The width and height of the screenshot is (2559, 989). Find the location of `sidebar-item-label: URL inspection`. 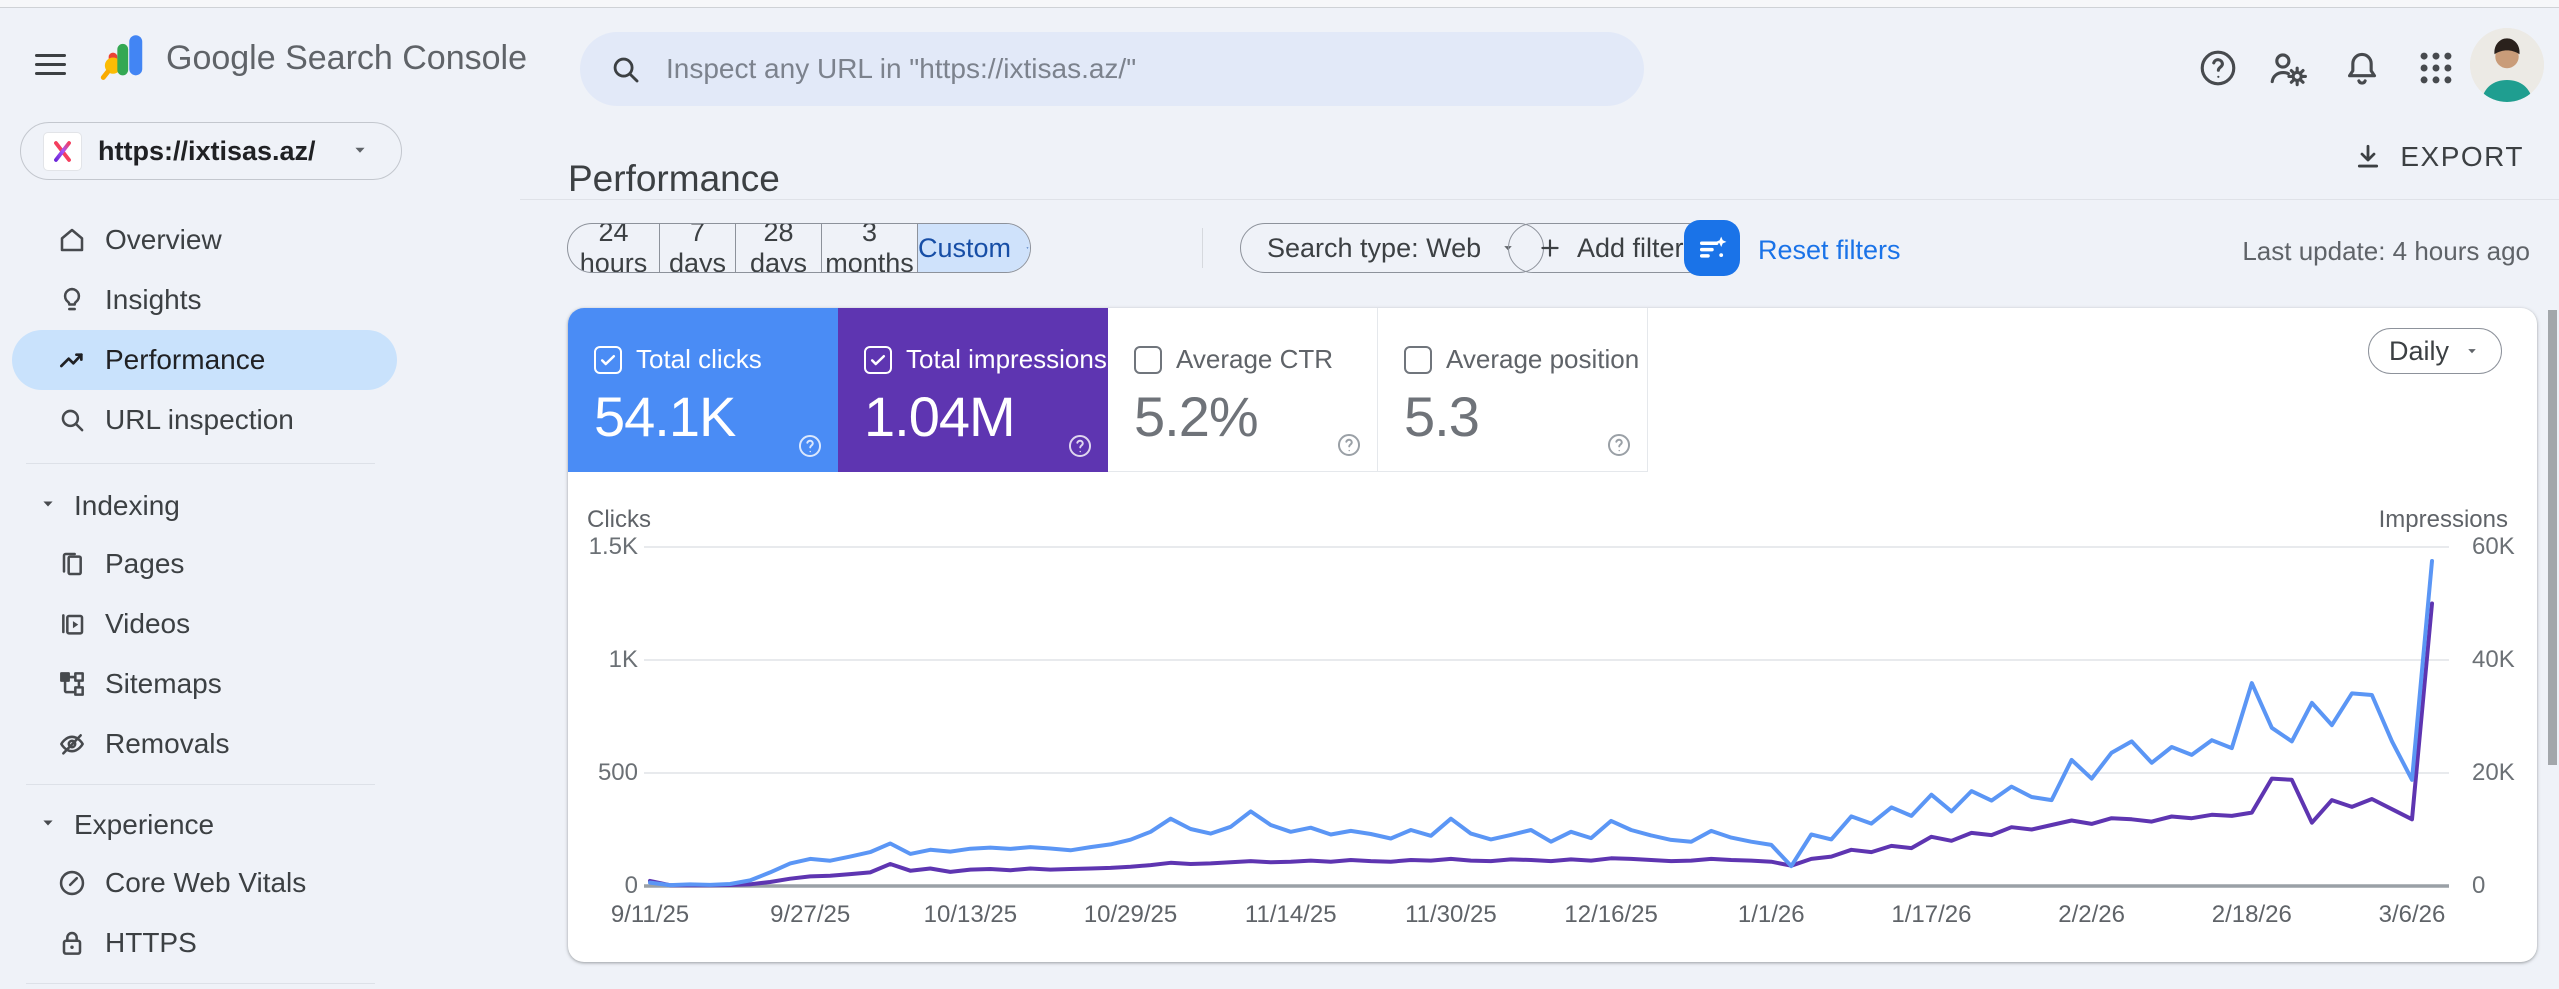

sidebar-item-label: URL inspection is located at coordinates (199, 419).